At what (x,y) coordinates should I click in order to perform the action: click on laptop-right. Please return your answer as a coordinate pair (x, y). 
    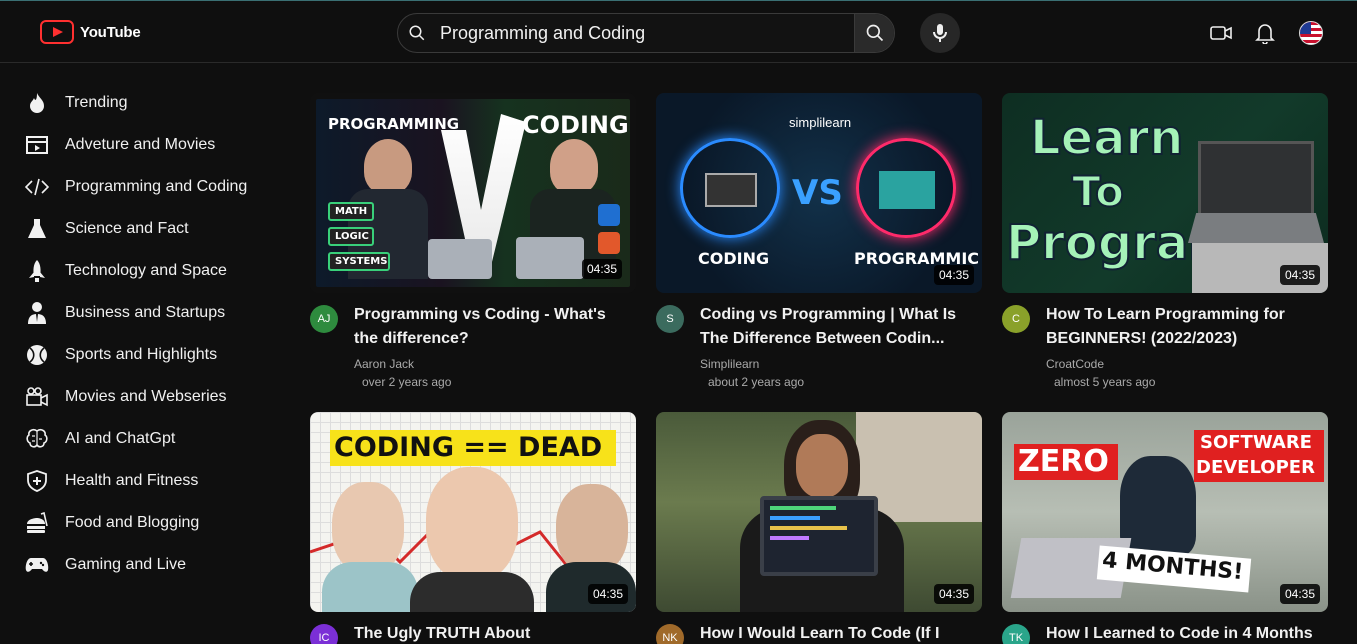
    Looking at the image, I should click on (550, 258).